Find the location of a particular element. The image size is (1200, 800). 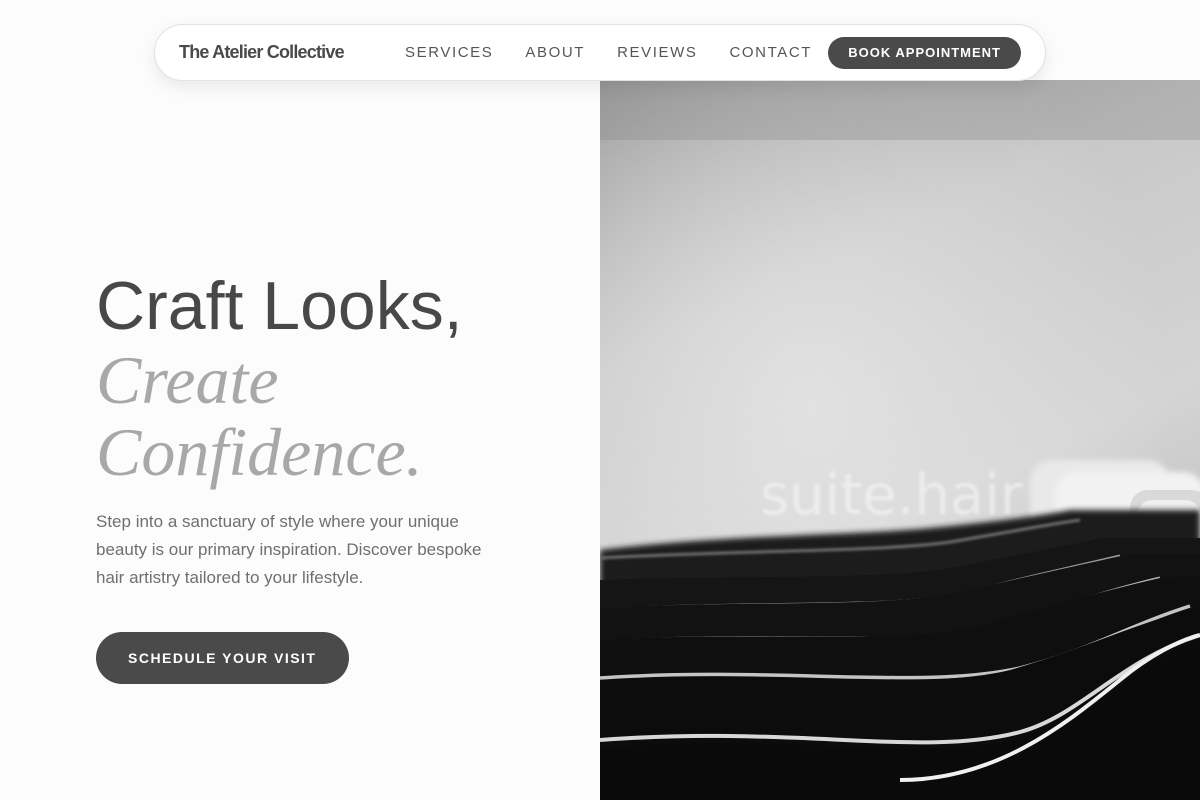

headline-line-2: Create is located at coordinates (187, 380).